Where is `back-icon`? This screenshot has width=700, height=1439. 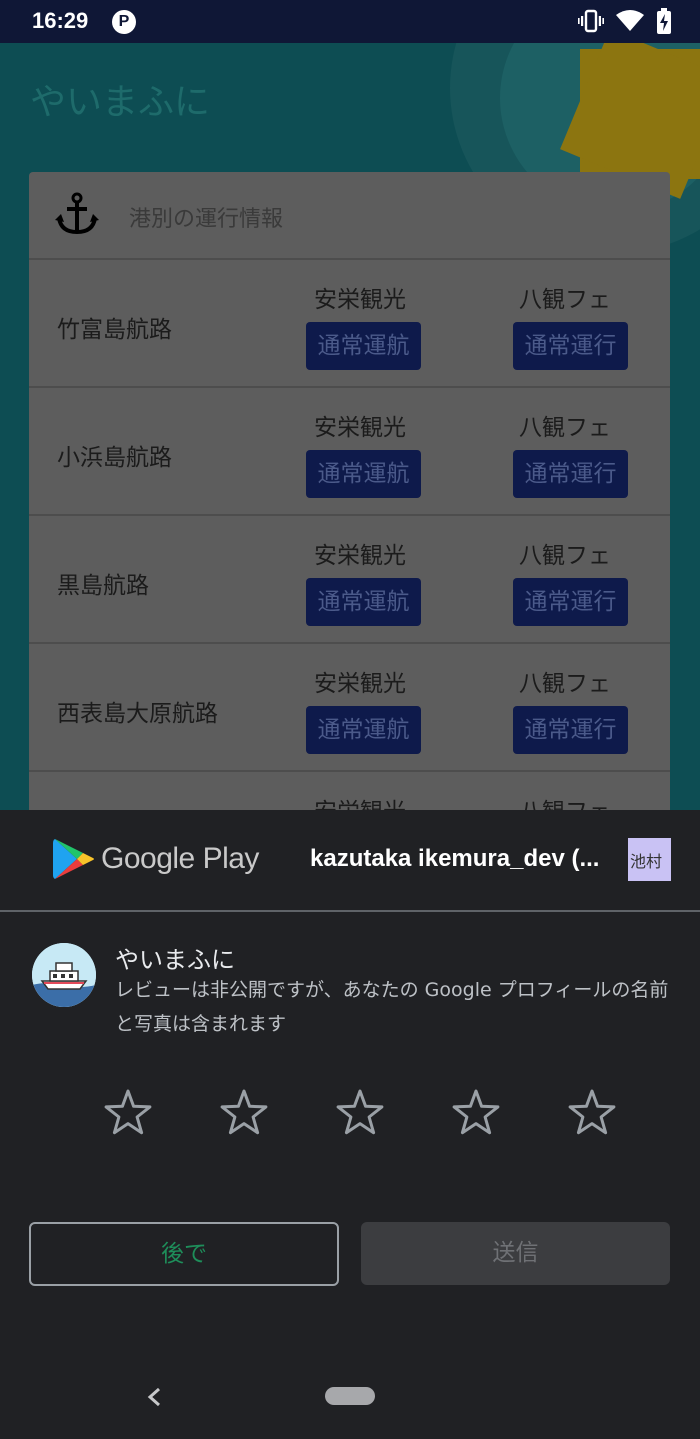 back-icon is located at coordinates (154, 1397).